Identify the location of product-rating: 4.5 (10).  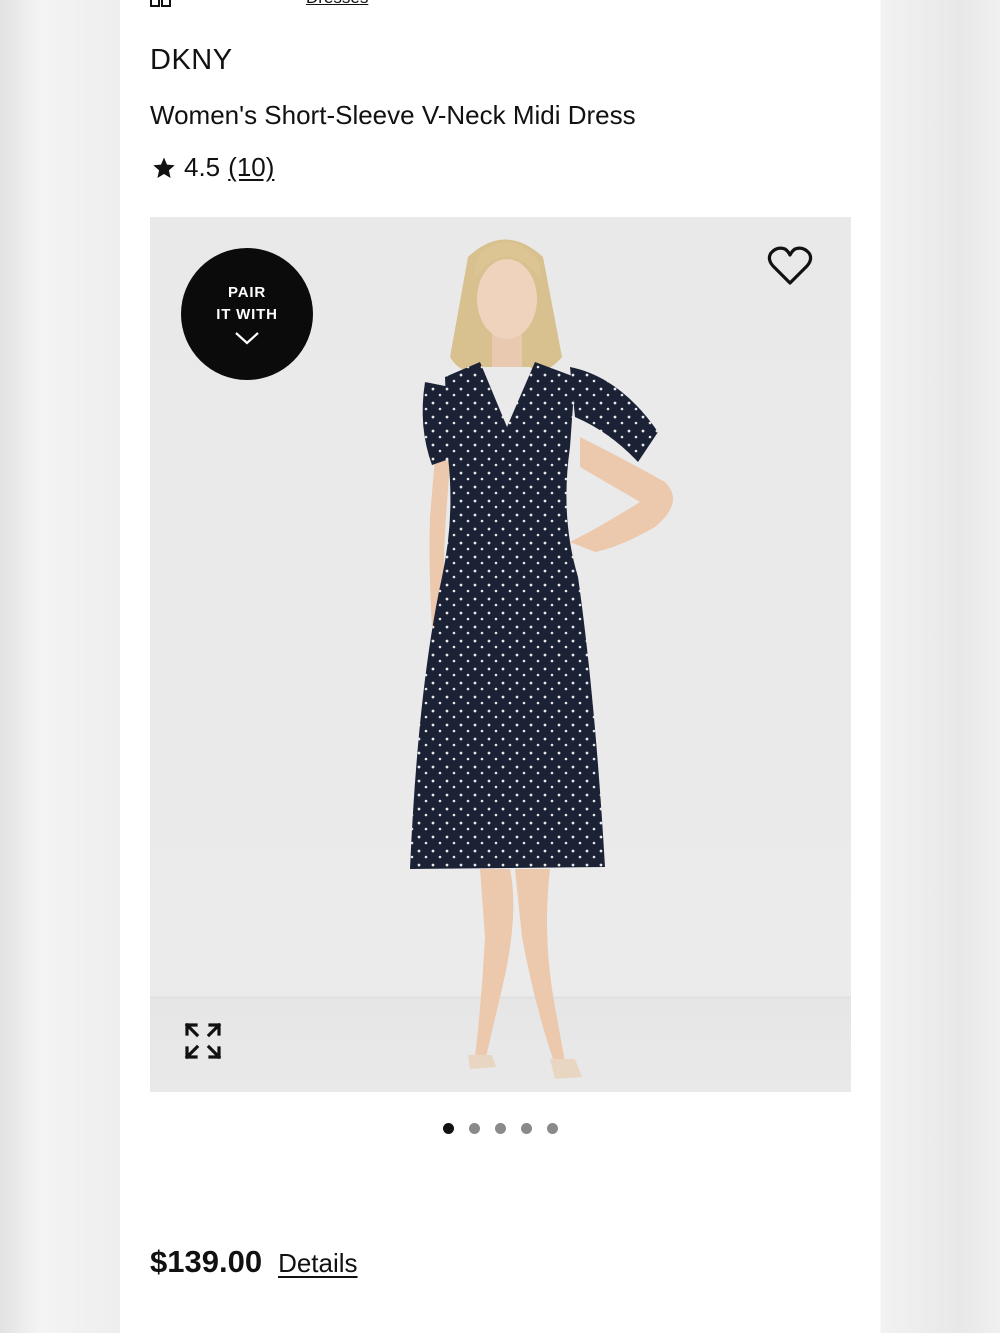
(213, 167).